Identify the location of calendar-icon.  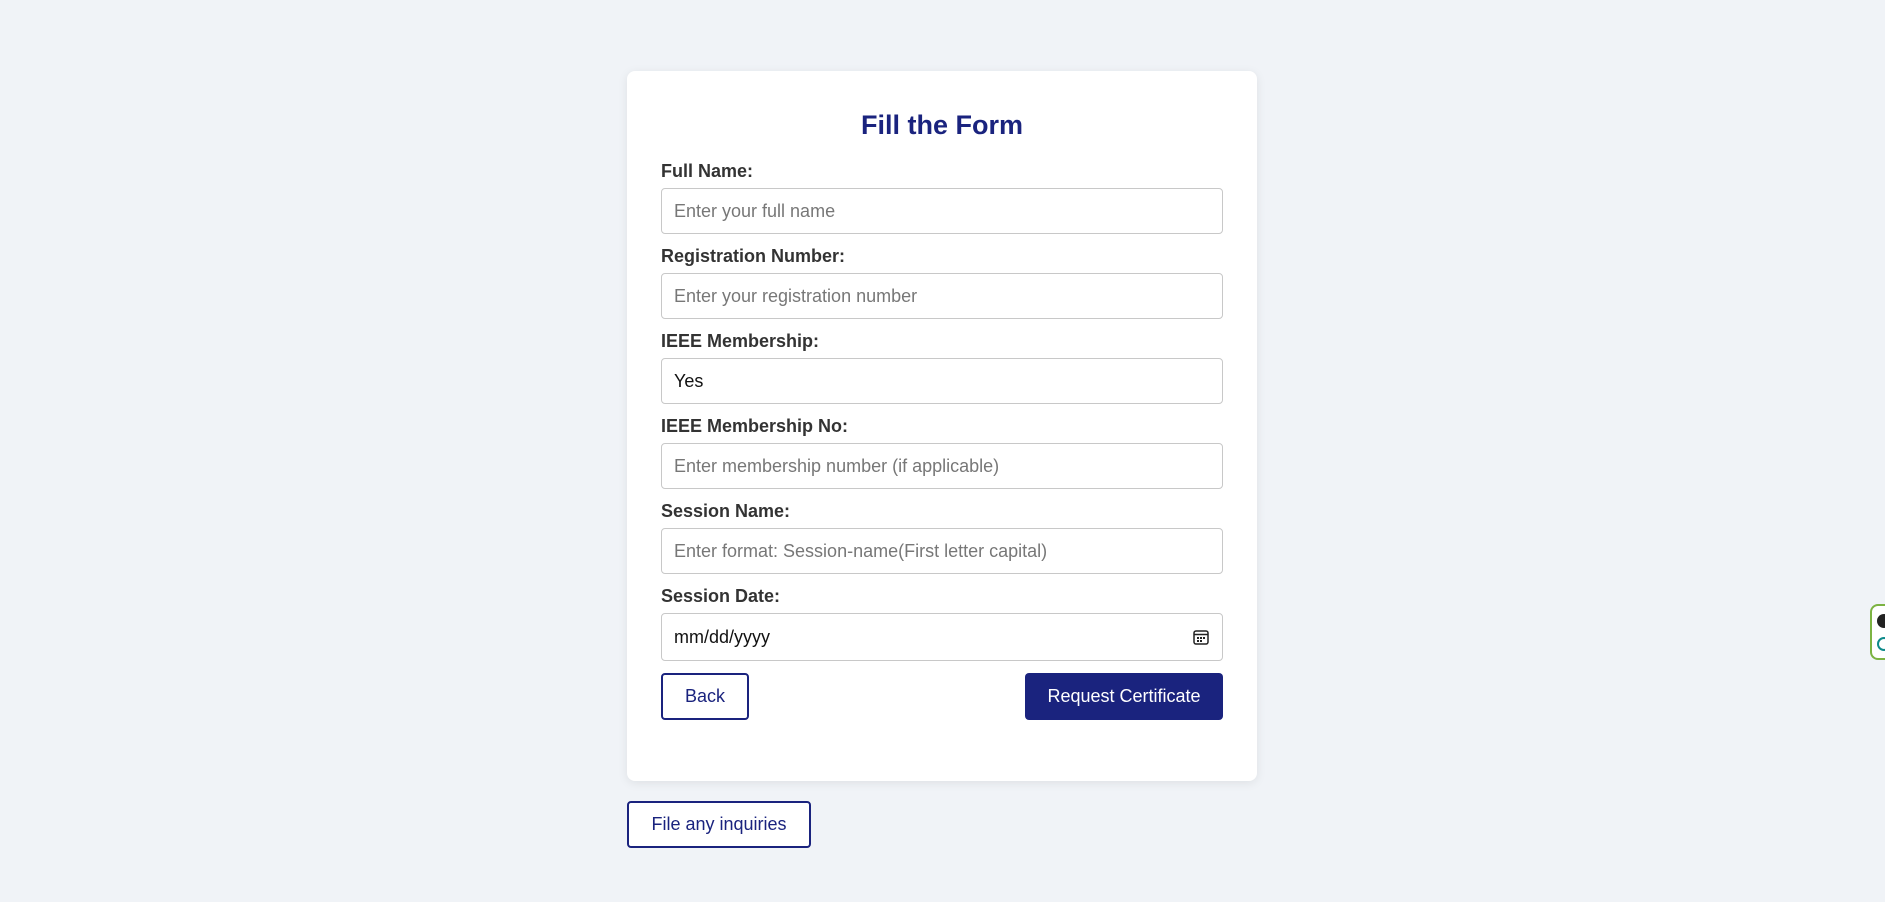
(1201, 637).